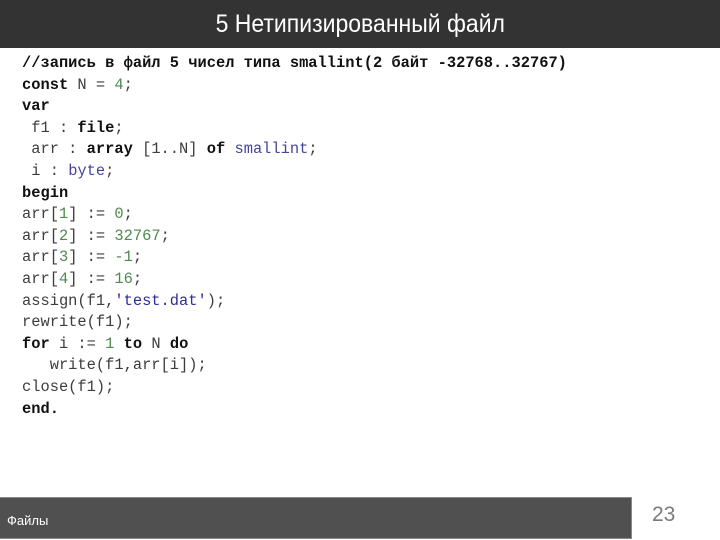  I want to click on code-line: arr : array [1..N] of smallint;, so click(294, 150).